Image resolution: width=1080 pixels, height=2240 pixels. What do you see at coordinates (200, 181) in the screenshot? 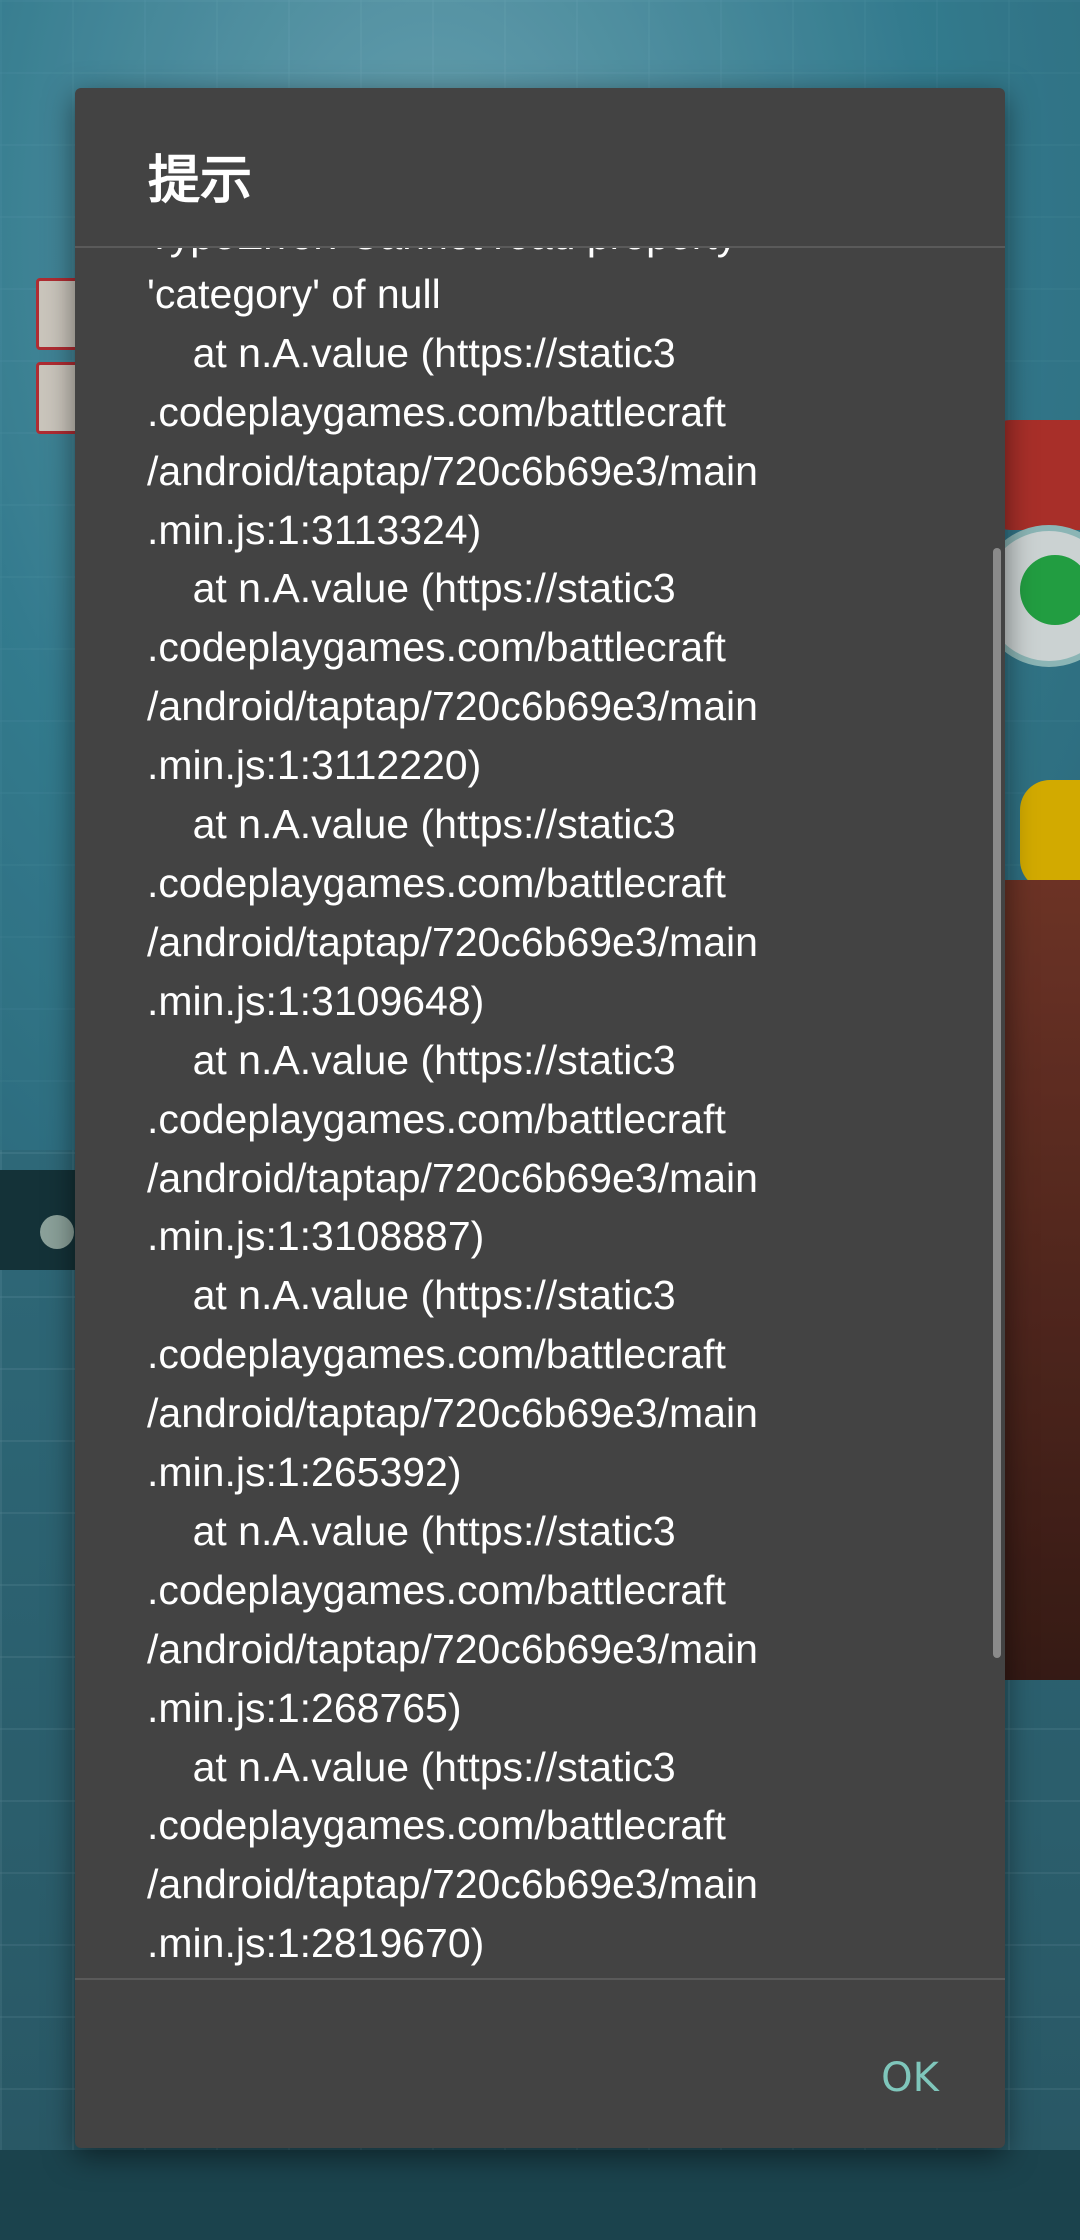
I see `dialog-title: 提示` at bounding box center [200, 181].